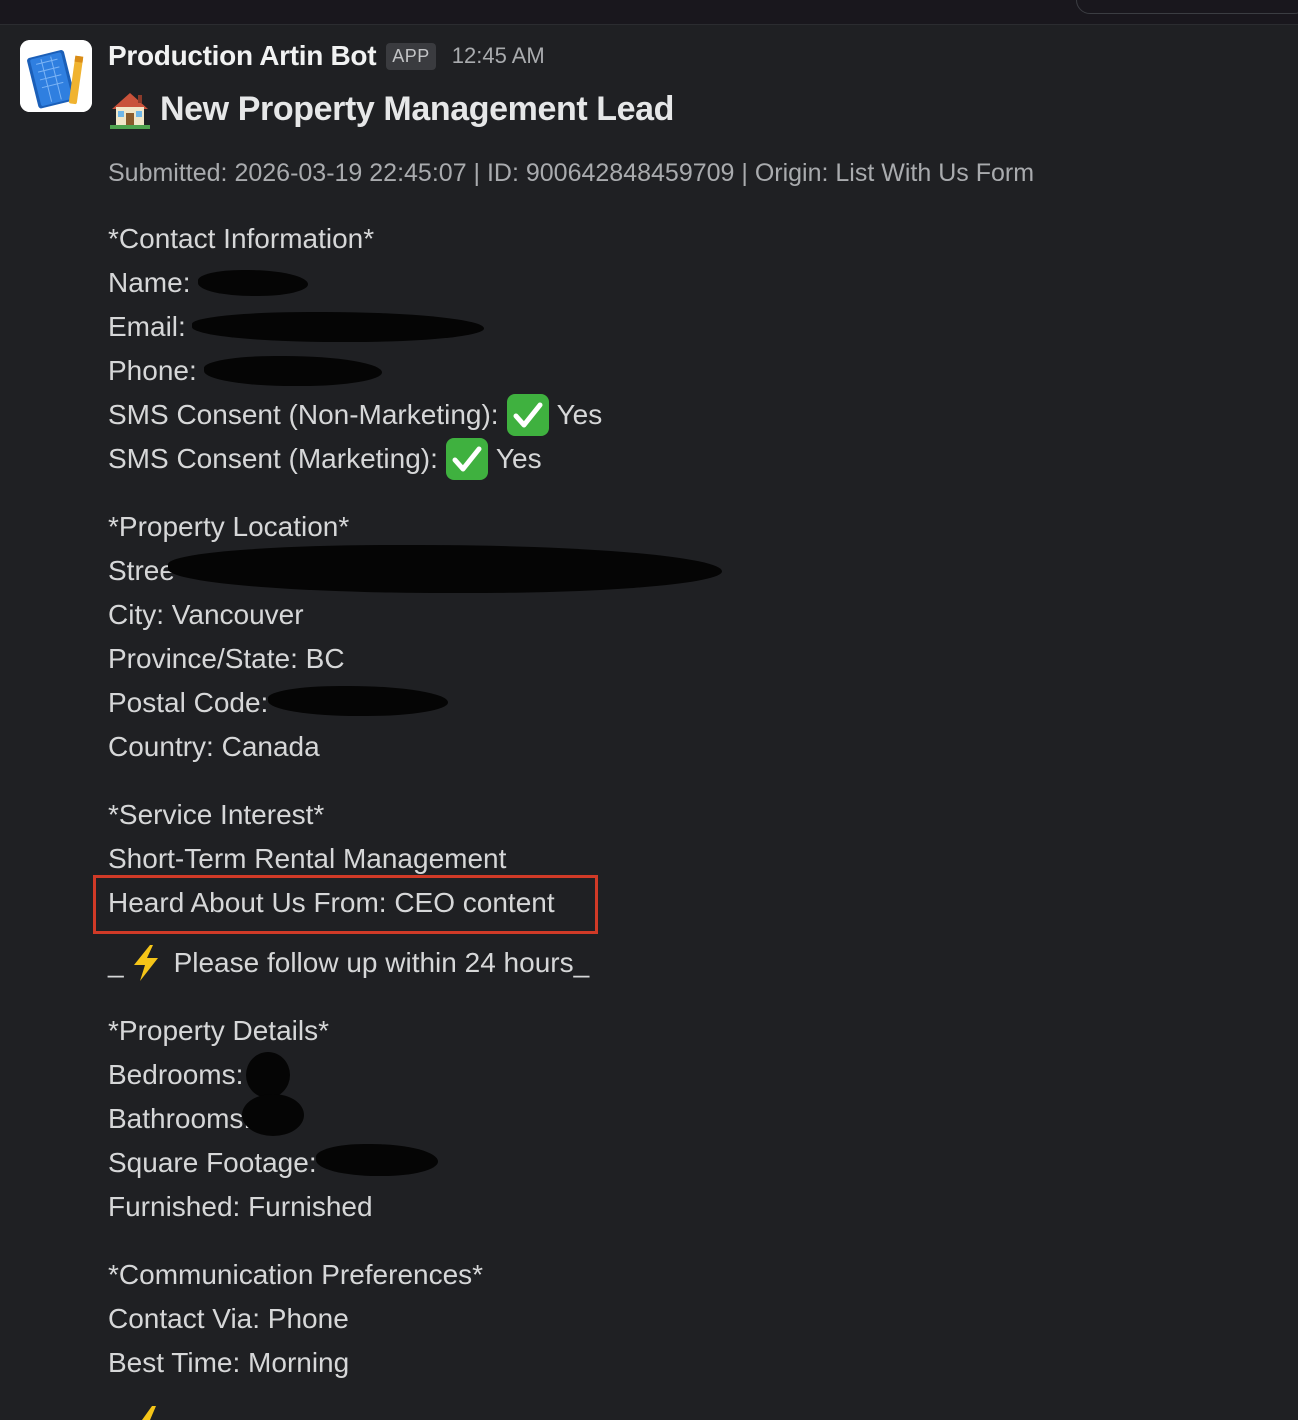  Describe the element at coordinates (218, 1030) in the screenshot. I see `details-heading: *Property Details*` at that location.